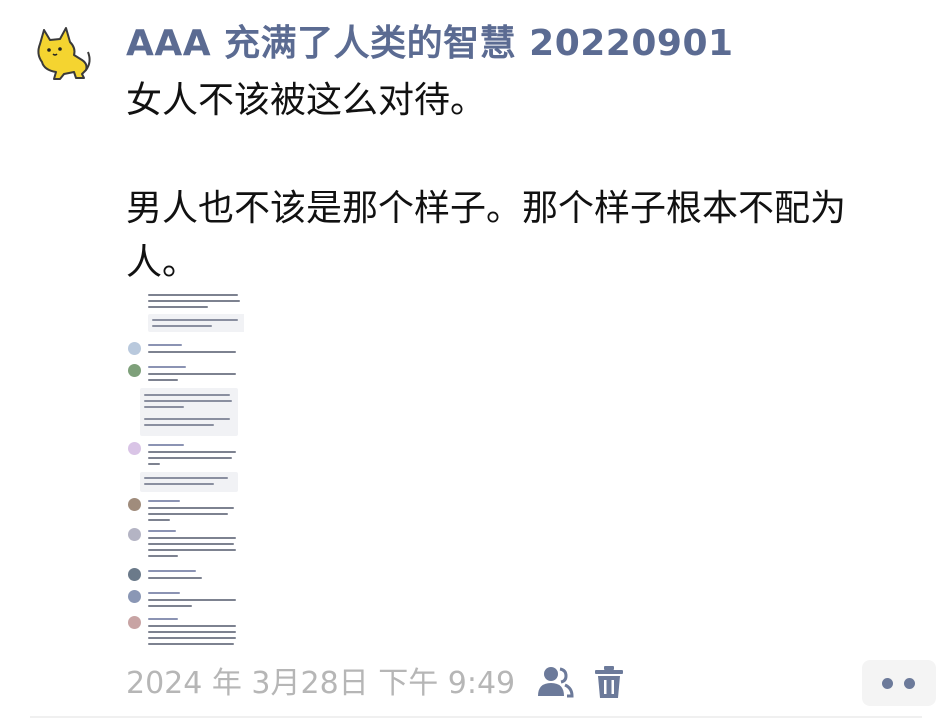 The width and height of the screenshot is (952, 722). What do you see at coordinates (476, 717) in the screenshot?
I see `divider` at bounding box center [476, 717].